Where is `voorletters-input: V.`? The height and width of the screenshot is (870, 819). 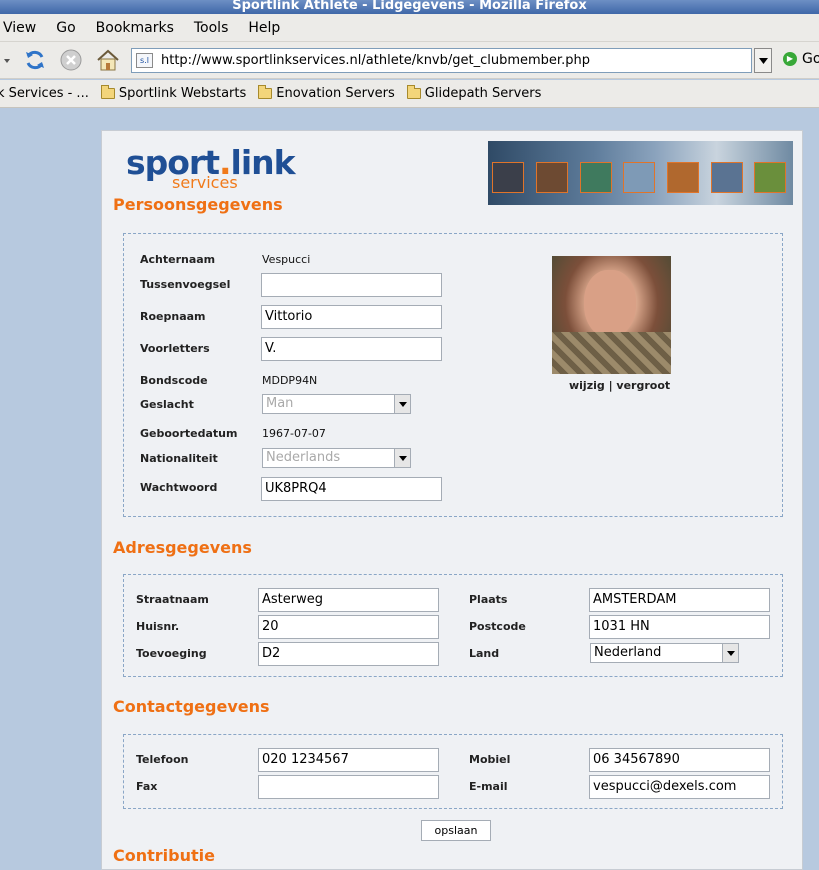
voorletters-input: V. is located at coordinates (351, 349).